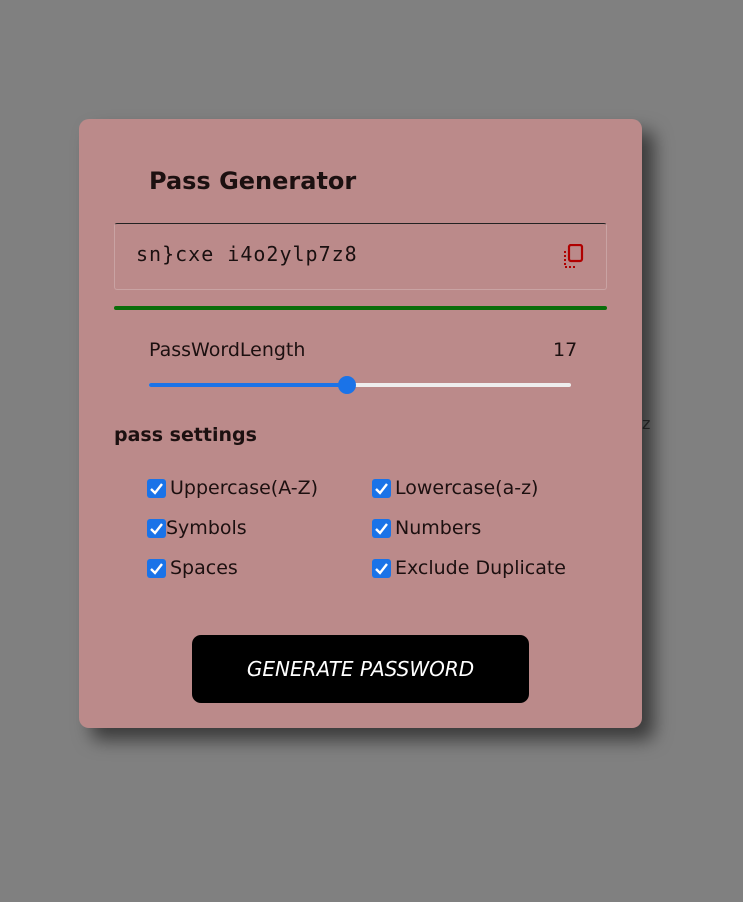 The image size is (743, 902). Describe the element at coordinates (253, 181) in the screenshot. I see `page-title: Pass Generator` at that location.